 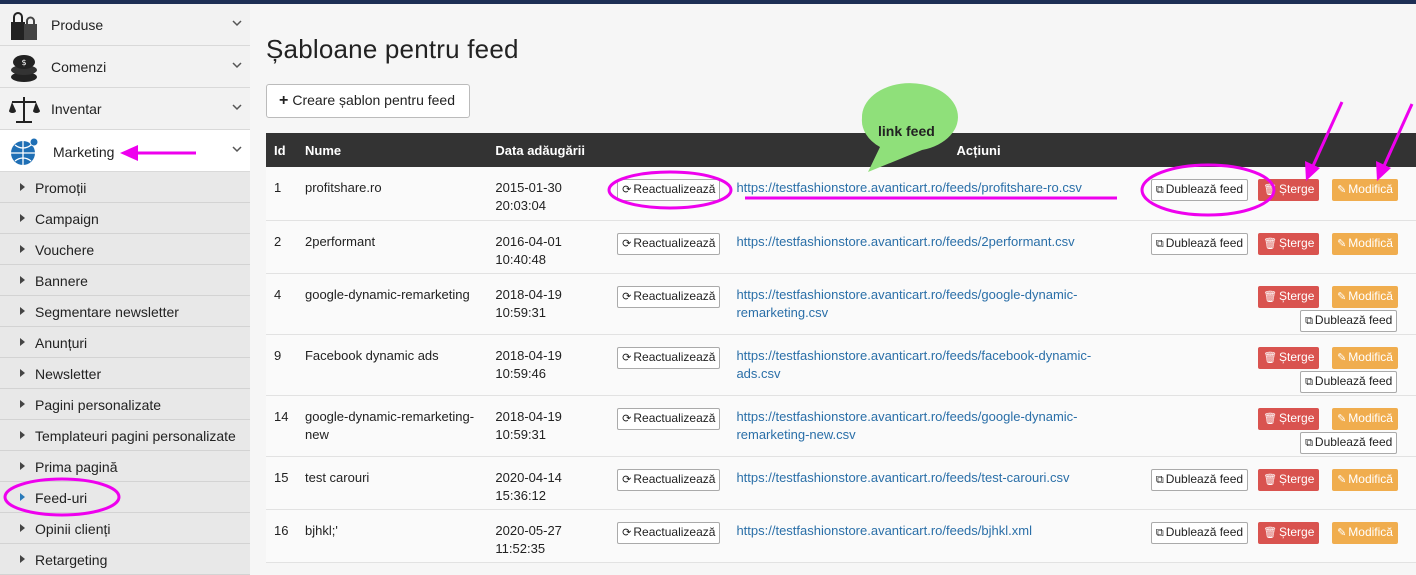 What do you see at coordinates (125, 67) in the screenshot?
I see `sidebar-item-comenzi: $ Comenzi` at bounding box center [125, 67].